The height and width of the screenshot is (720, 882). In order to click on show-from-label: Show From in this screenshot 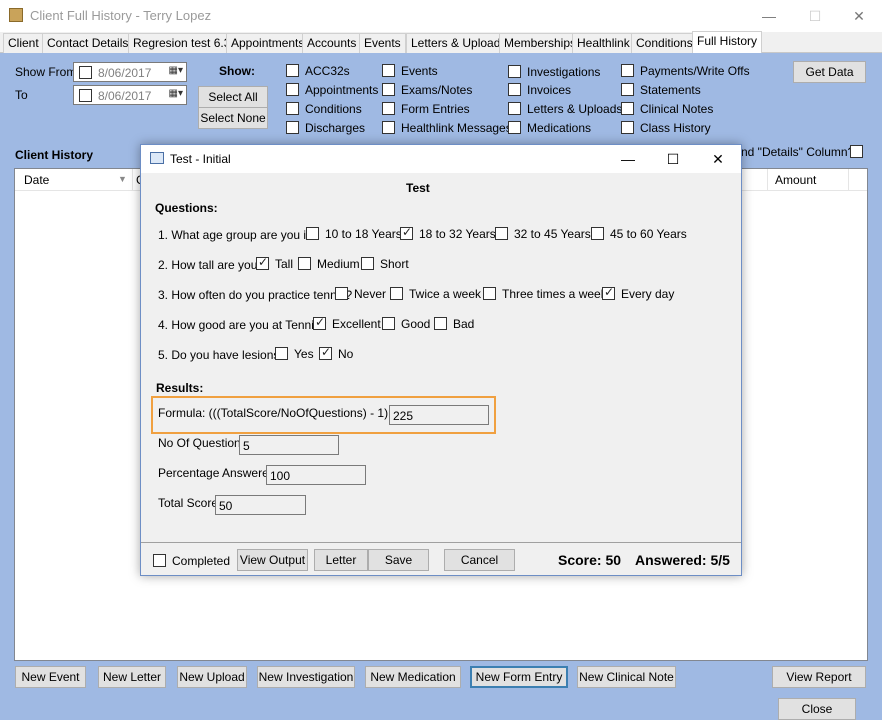, I will do `click(46, 72)`.